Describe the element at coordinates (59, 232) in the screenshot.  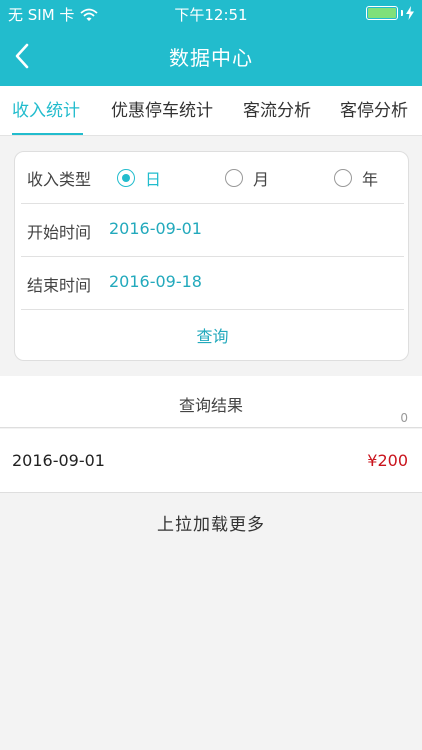
I see `start-time-label: 开始时间` at that location.